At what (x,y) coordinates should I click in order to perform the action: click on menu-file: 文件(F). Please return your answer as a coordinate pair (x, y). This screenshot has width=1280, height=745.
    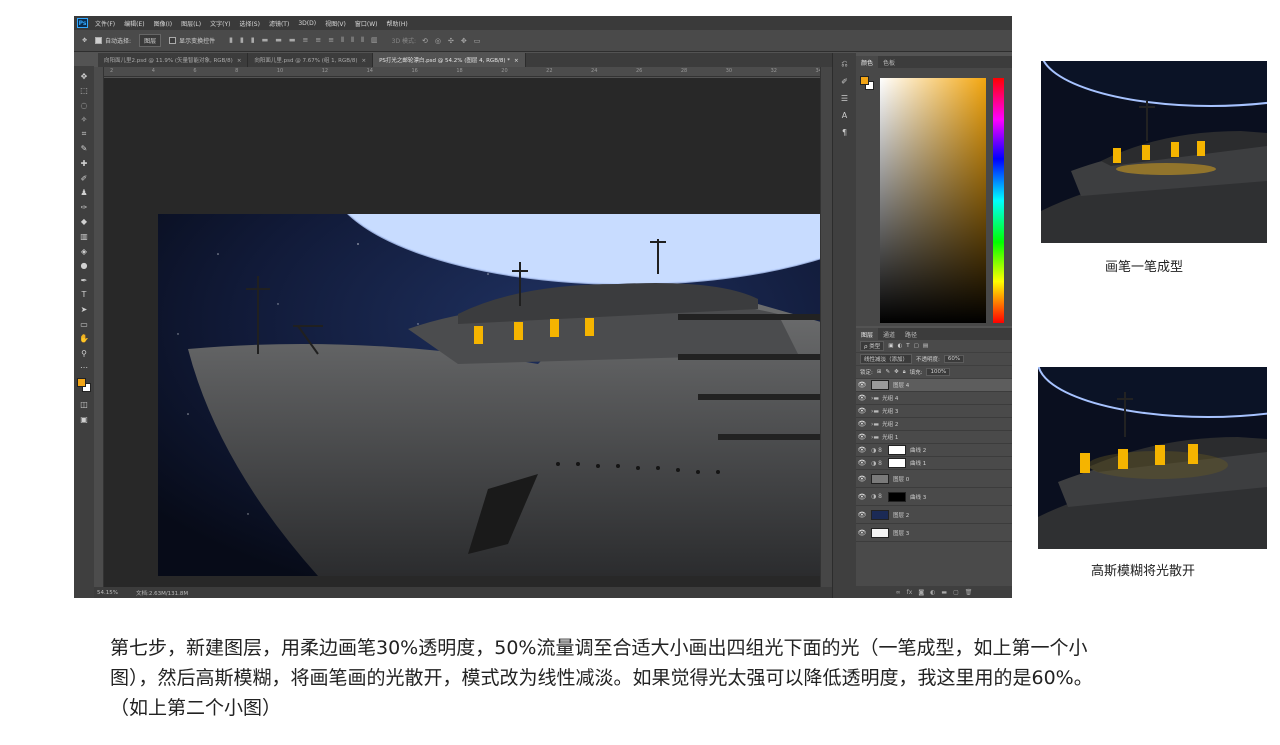
    Looking at the image, I should click on (105, 23).